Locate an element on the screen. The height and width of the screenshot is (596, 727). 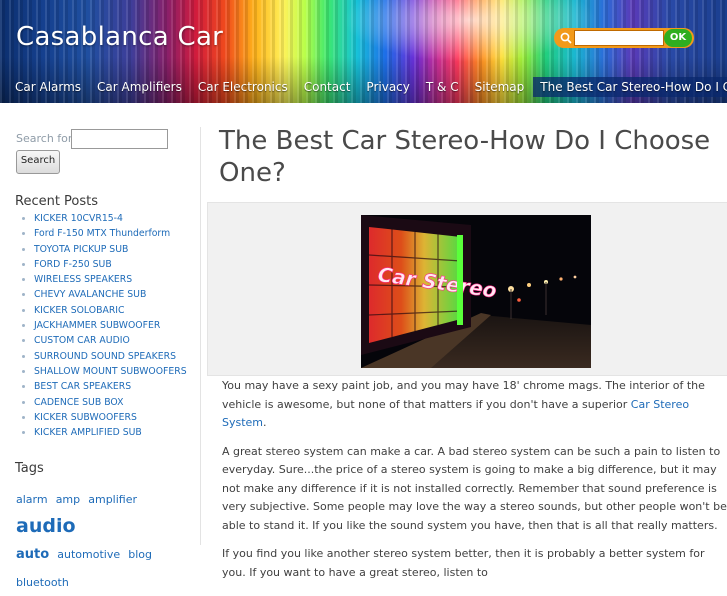
tags-heading: Tags is located at coordinates (29, 468).